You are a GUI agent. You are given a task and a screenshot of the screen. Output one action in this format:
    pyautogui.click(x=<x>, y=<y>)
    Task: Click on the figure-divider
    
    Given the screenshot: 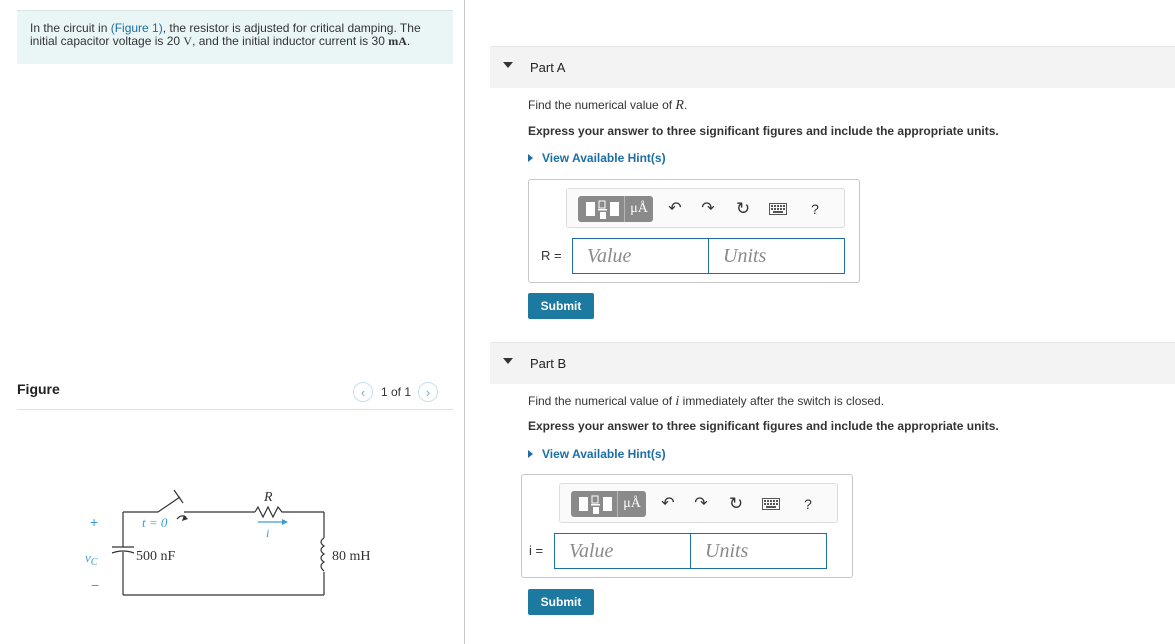 What is the action you would take?
    pyautogui.click(x=235, y=409)
    